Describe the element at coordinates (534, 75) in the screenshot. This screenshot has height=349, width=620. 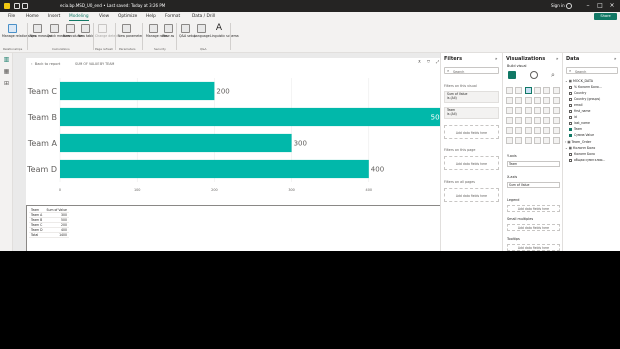
I see `format-visual-icon` at that location.